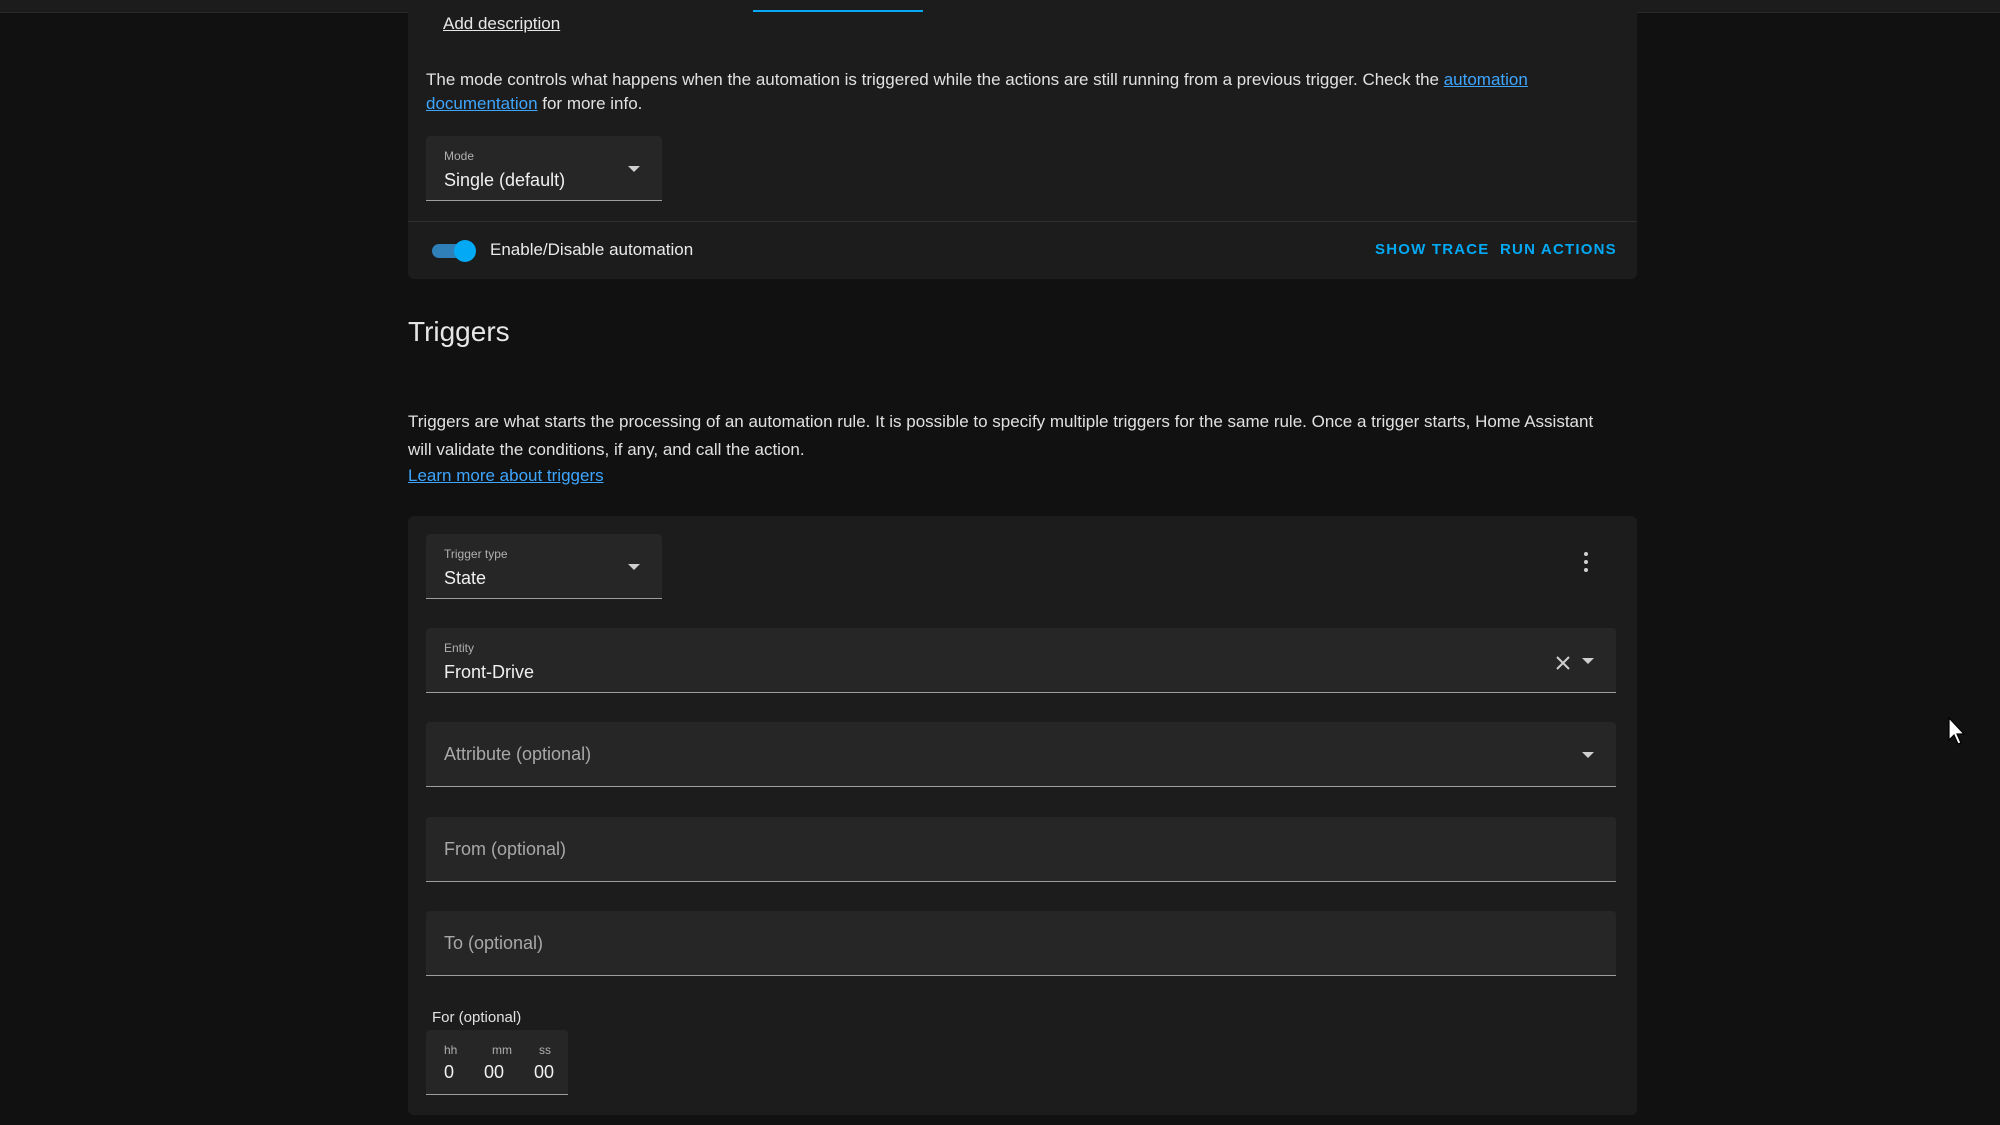  I want to click on attribute-select: Attribute (optional), so click(1021, 754).